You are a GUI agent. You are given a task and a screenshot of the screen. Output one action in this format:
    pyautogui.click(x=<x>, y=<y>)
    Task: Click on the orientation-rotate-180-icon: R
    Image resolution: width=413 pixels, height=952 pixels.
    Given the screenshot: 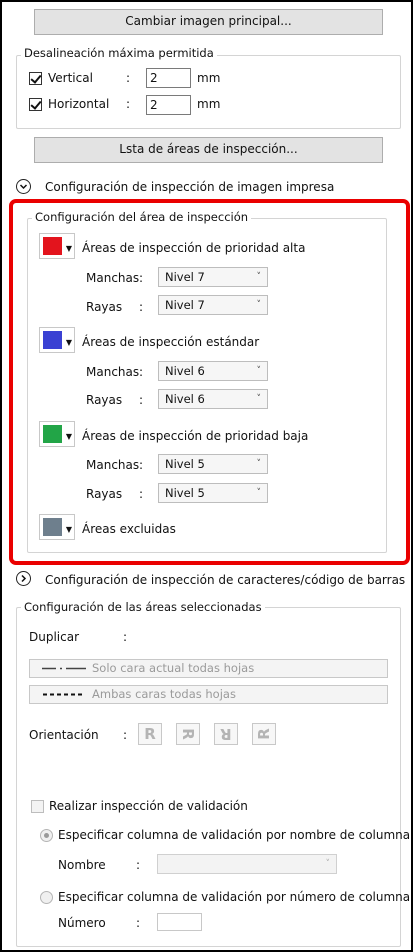 What is the action you would take?
    pyautogui.click(x=226, y=734)
    